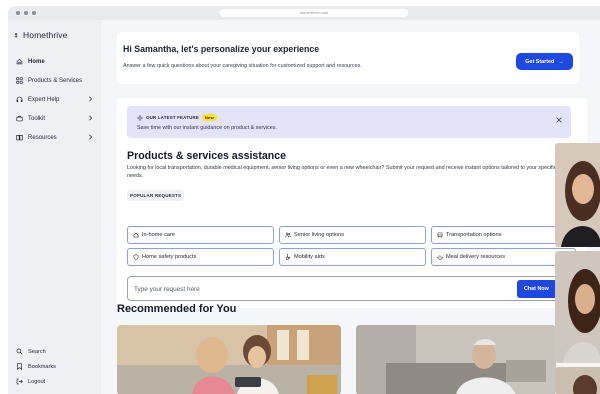 Image resolution: width=600 pixels, height=394 pixels. What do you see at coordinates (57, 118) in the screenshot?
I see `sidebar-item-toolkit: Toolkit` at bounding box center [57, 118].